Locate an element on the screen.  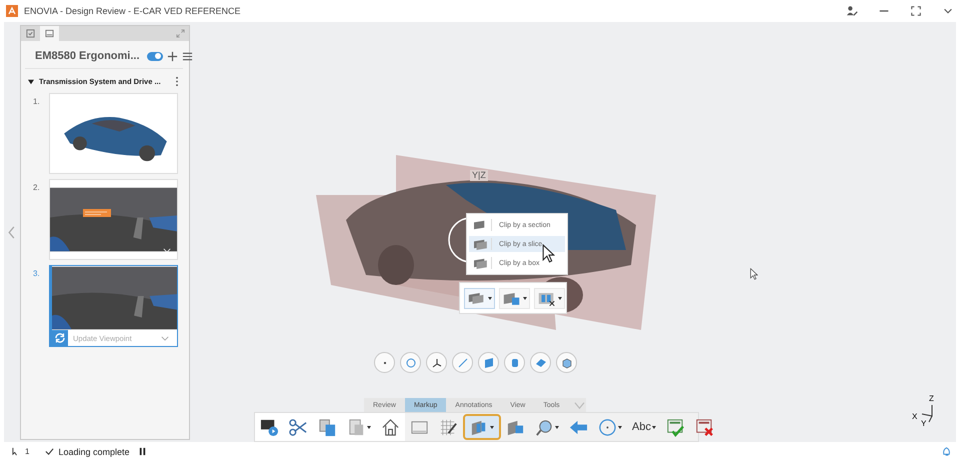
manipulator-label: Y|Z is located at coordinates (479, 175).